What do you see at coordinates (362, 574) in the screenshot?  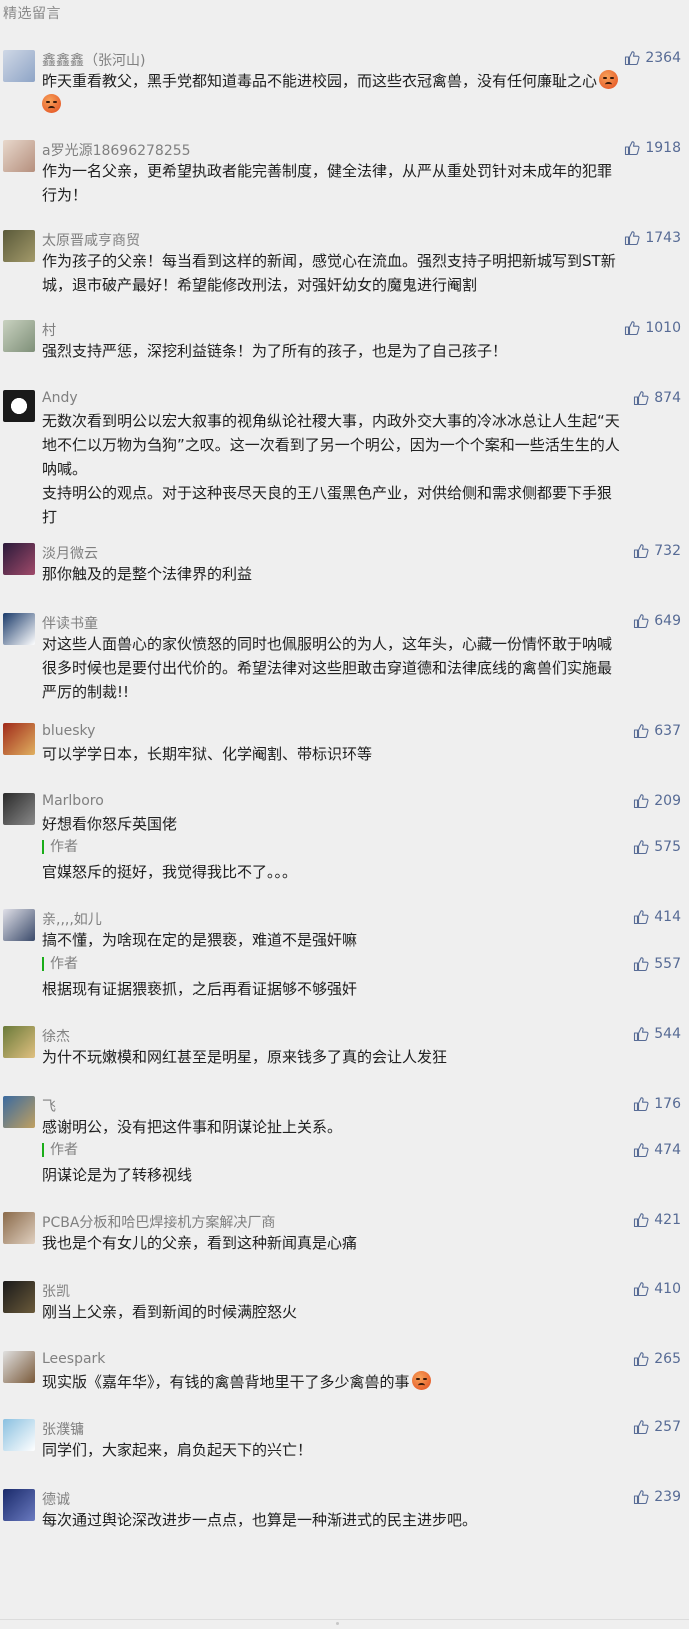 I see `comment-text: 那你触及的是整个法律界的利益` at bounding box center [362, 574].